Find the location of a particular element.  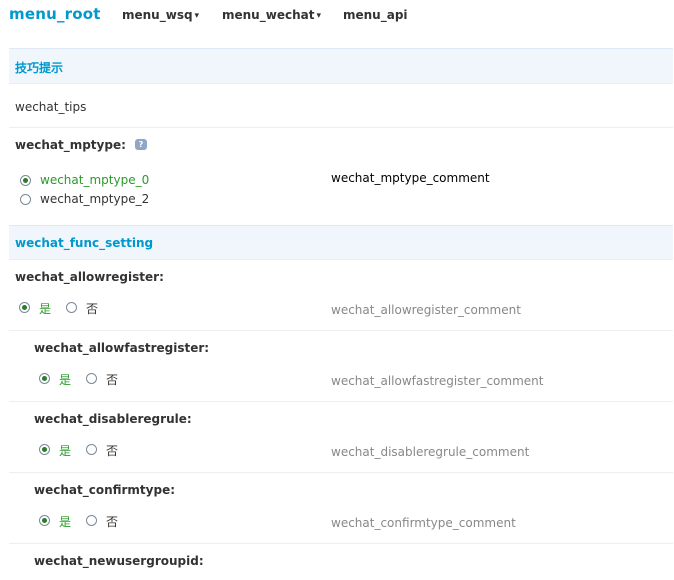

nav-menu-wechat-label: menu_wechat is located at coordinates (268, 15).